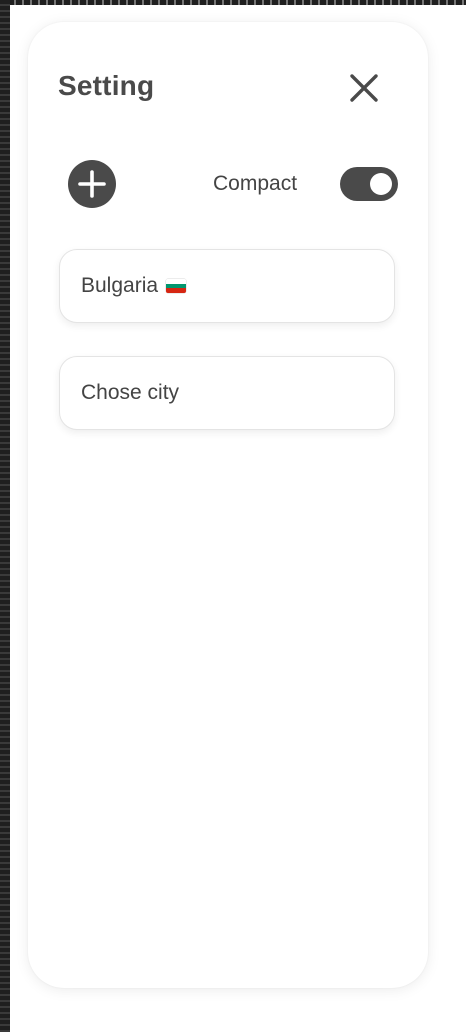 This screenshot has width=466, height=1032. I want to click on add-city-button, so click(92, 184).